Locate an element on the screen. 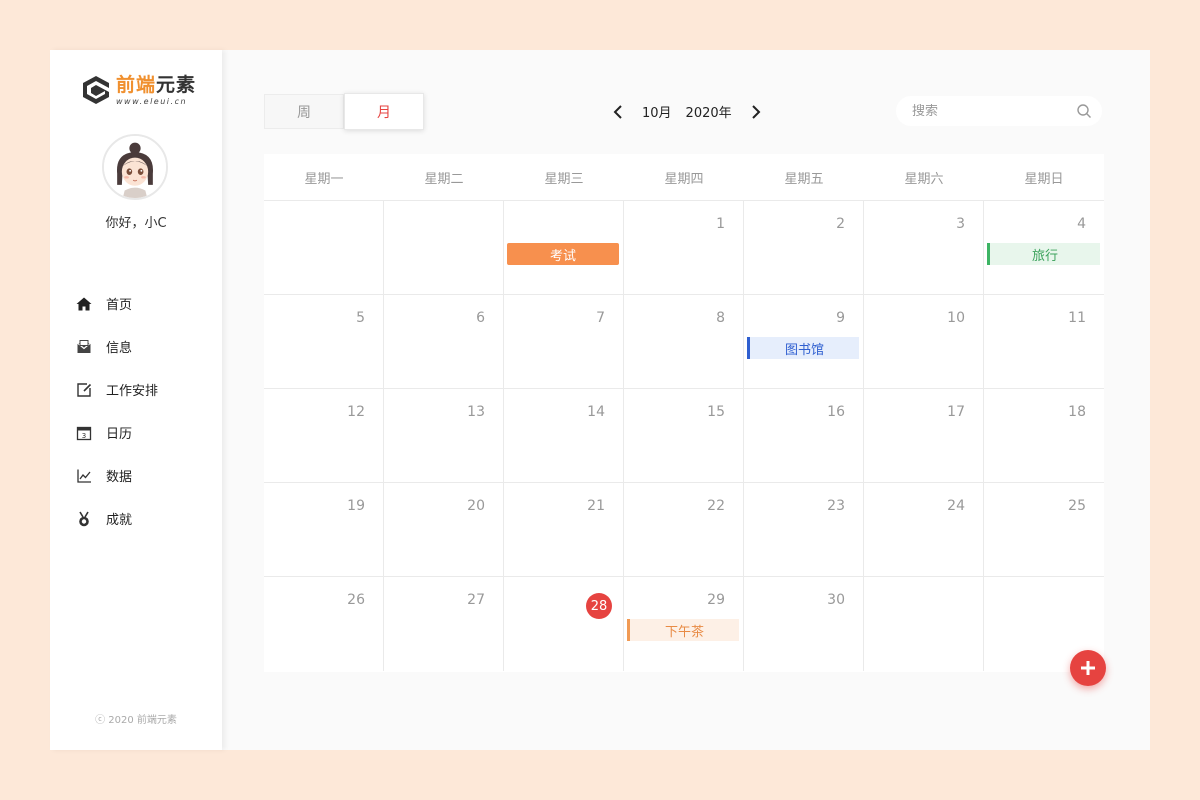 The height and width of the screenshot is (800, 1200). medal-icon is located at coordinates (84, 518).